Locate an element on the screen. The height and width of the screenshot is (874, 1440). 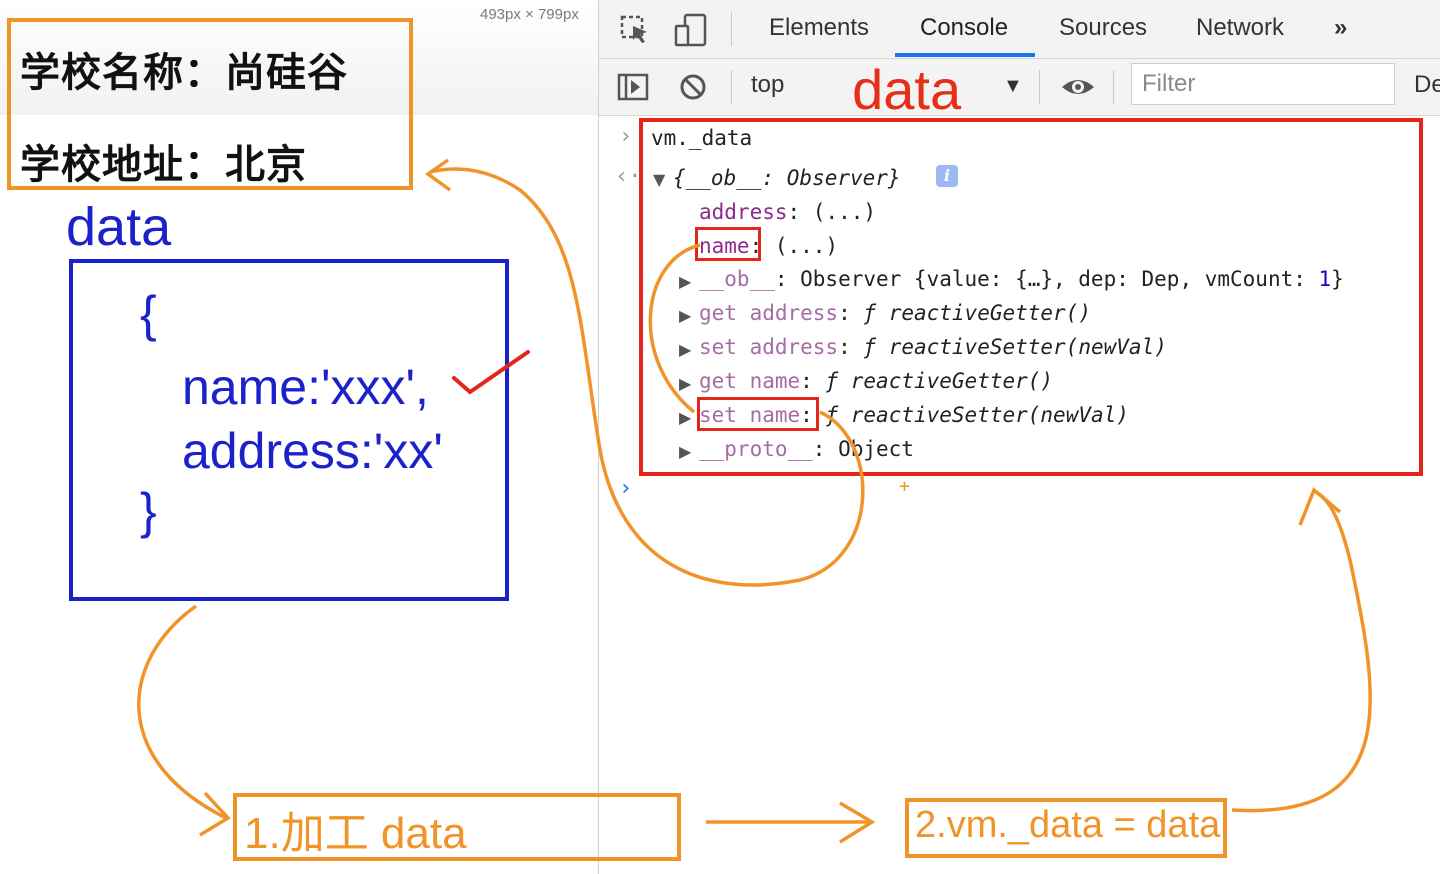
tab-console: Console is located at coordinates (964, 28).